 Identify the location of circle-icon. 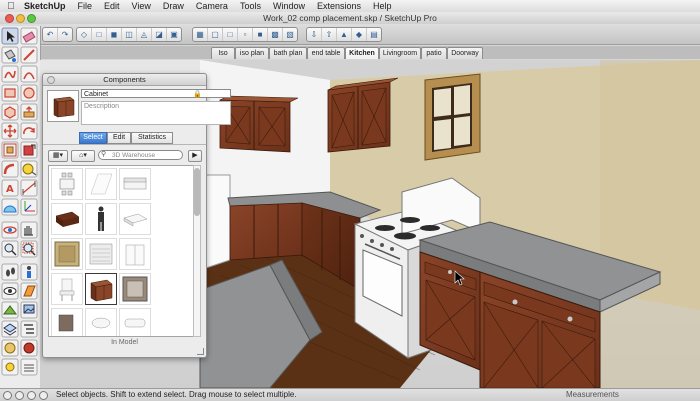
(29, 93).